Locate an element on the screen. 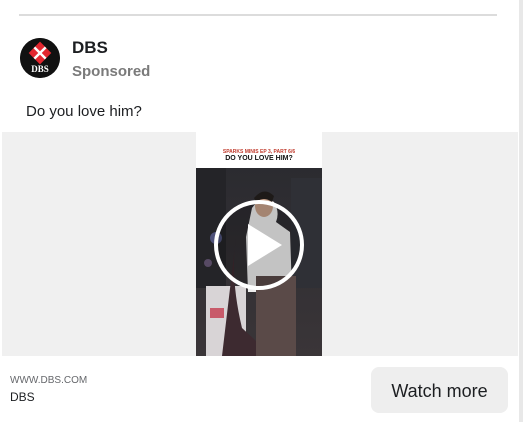 Image resolution: width=523 pixels, height=422 pixels. play-icon is located at coordinates (259, 245).